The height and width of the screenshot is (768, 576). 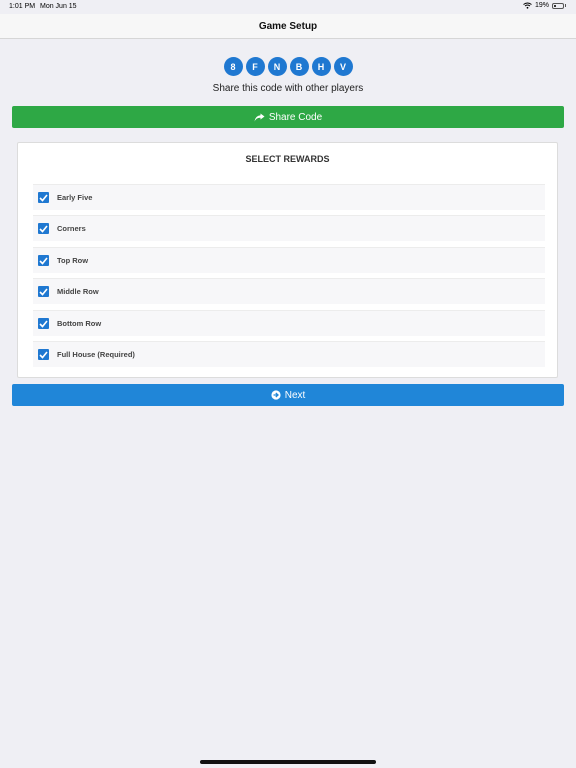 What do you see at coordinates (321, 66) in the screenshot?
I see `code-char: H` at bounding box center [321, 66].